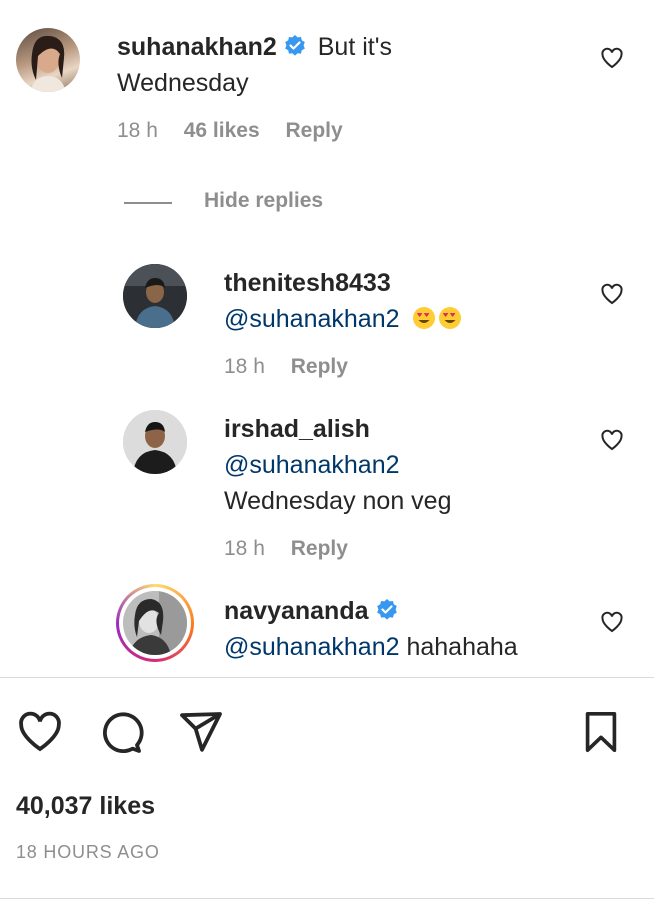  What do you see at coordinates (296, 611) in the screenshot?
I see `reply-username: navyananda` at bounding box center [296, 611].